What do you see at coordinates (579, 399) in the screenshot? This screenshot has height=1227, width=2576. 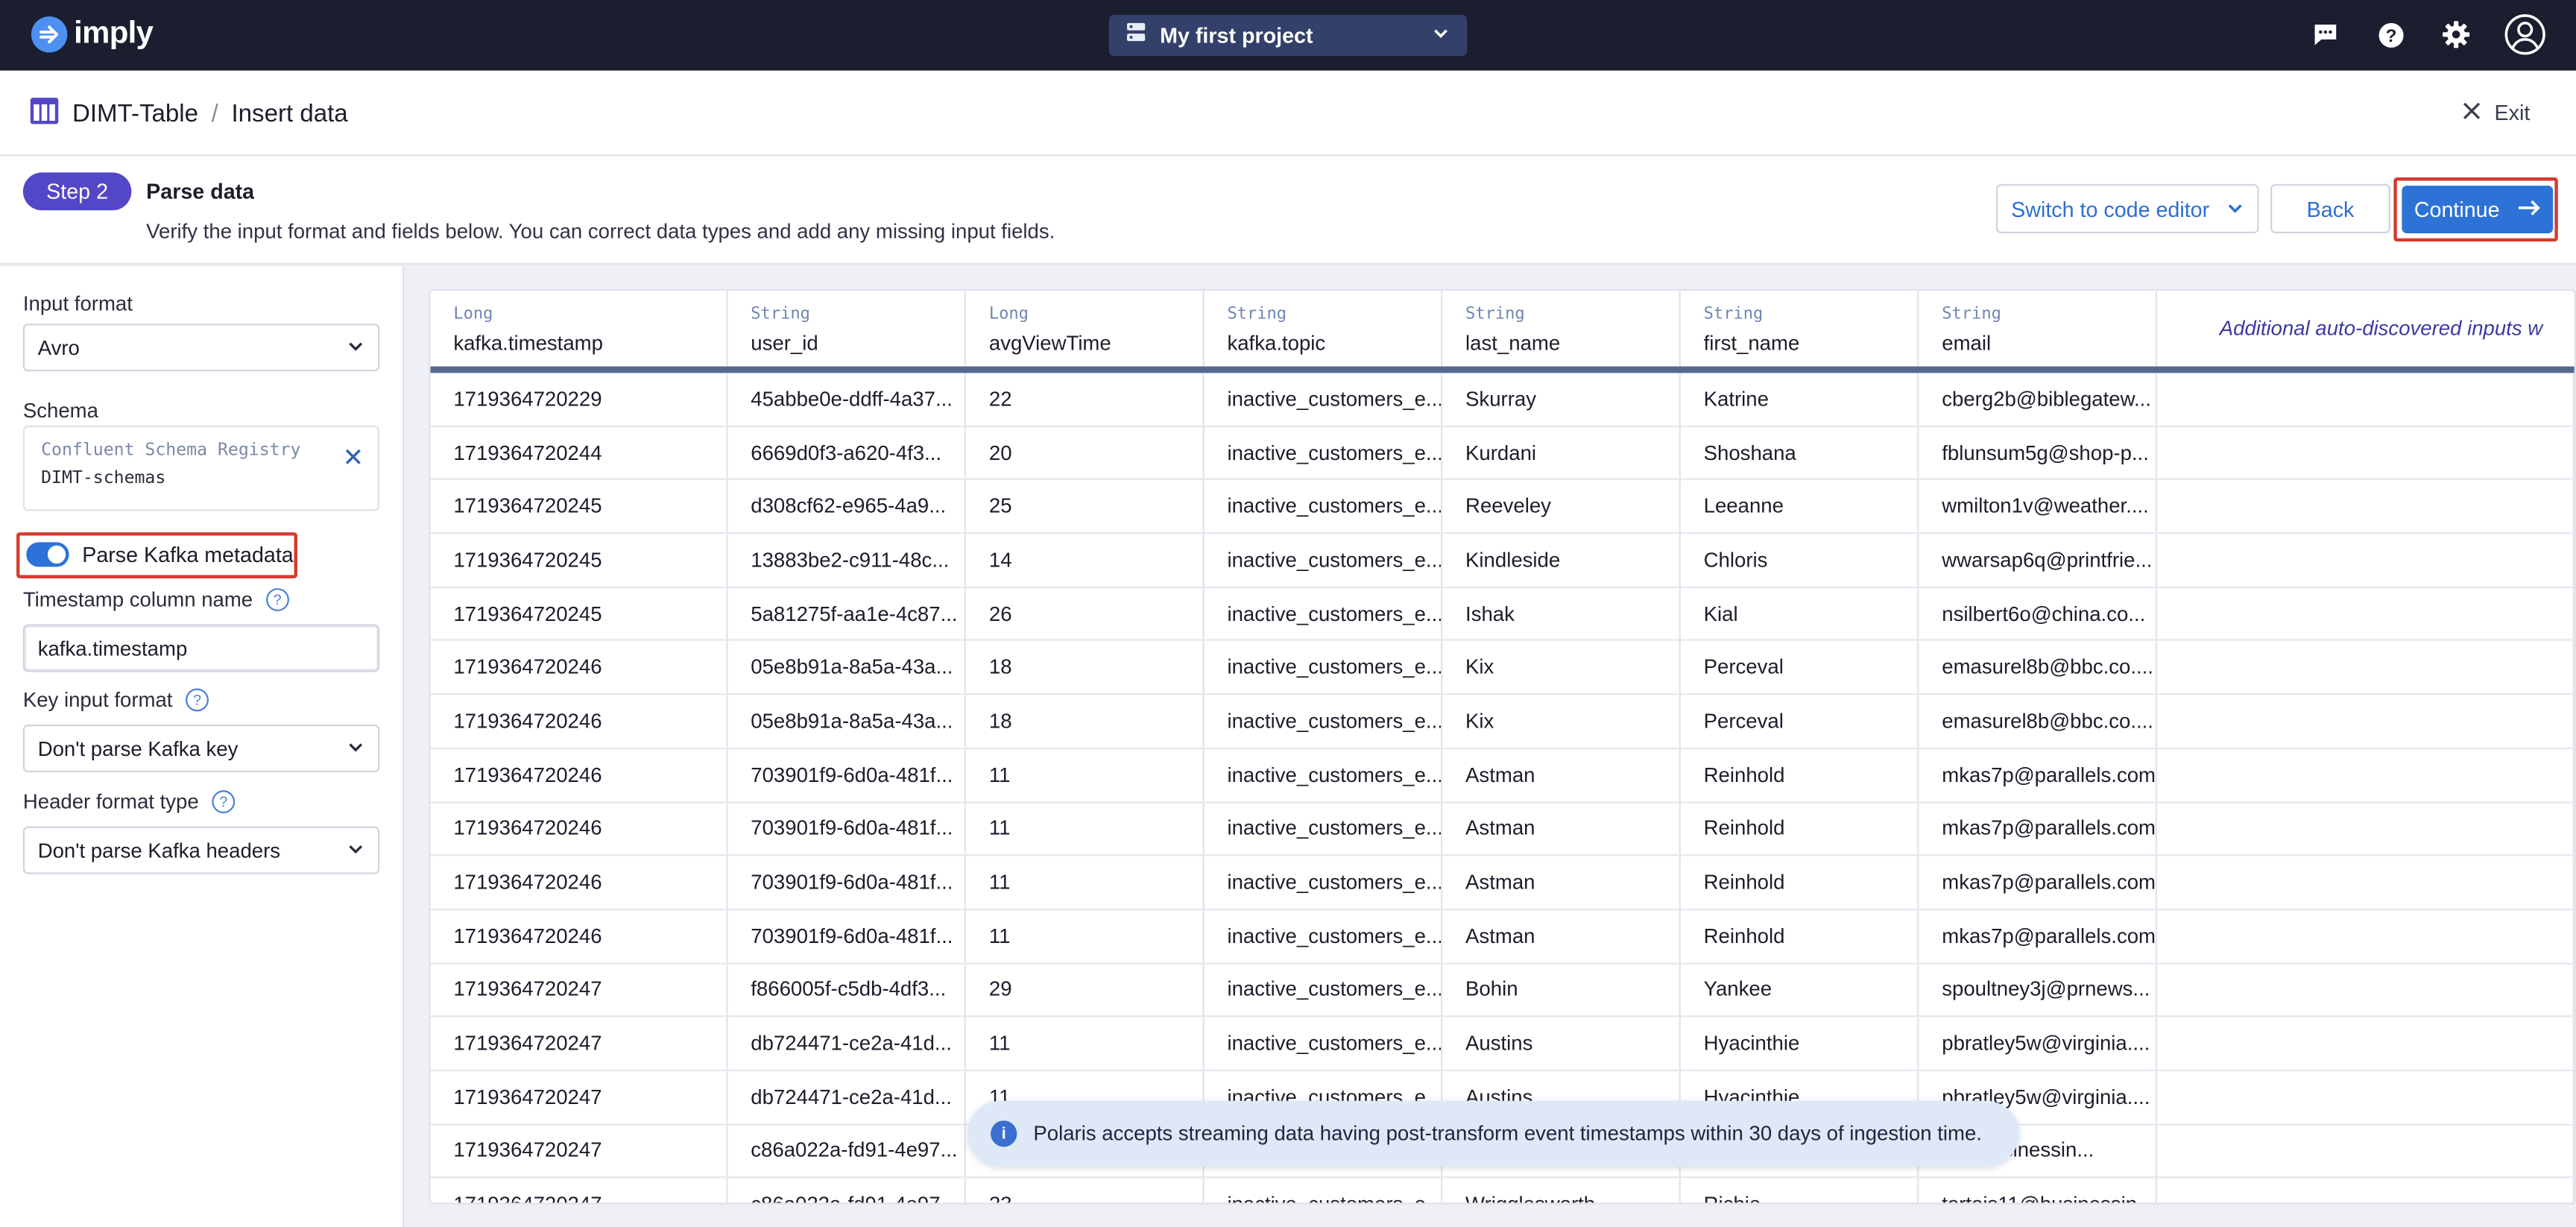 I see `table-cell: 1719364720229` at bounding box center [579, 399].